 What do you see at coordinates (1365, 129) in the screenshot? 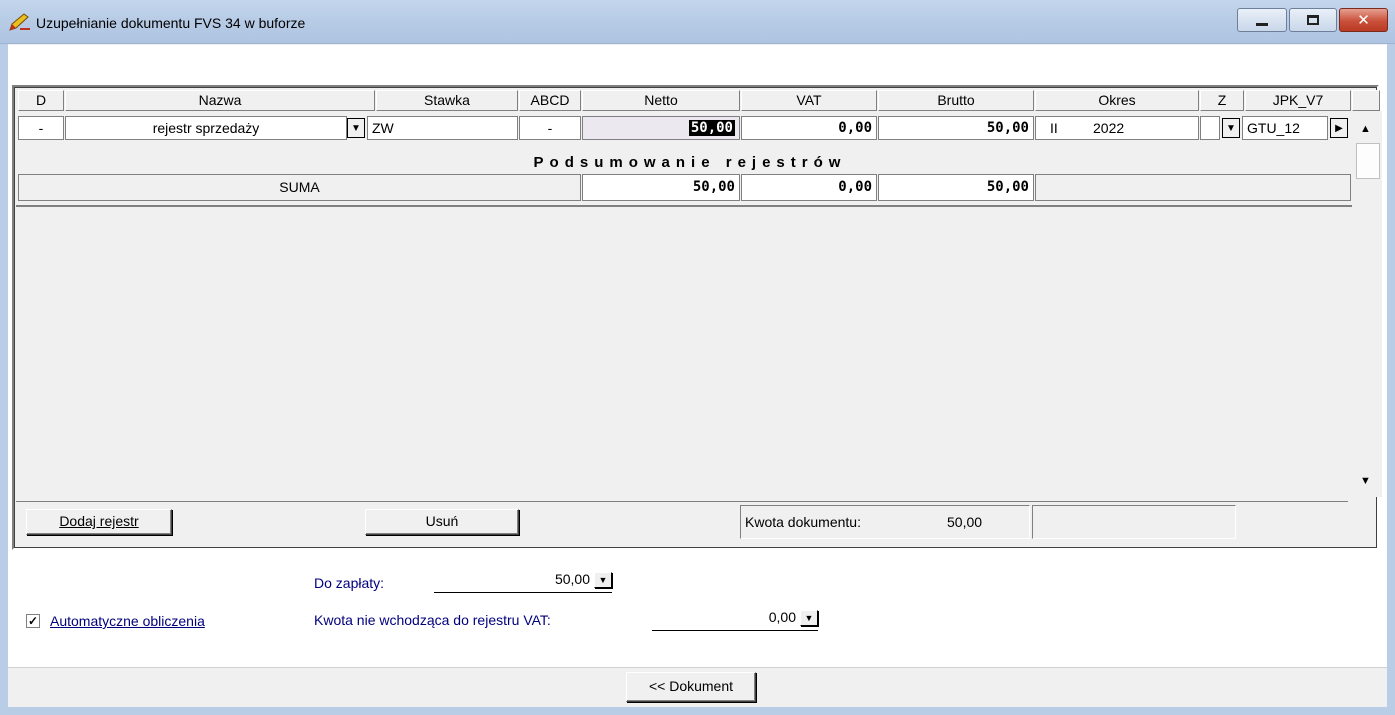
I see `scroll-up-icon: ▲` at bounding box center [1365, 129].